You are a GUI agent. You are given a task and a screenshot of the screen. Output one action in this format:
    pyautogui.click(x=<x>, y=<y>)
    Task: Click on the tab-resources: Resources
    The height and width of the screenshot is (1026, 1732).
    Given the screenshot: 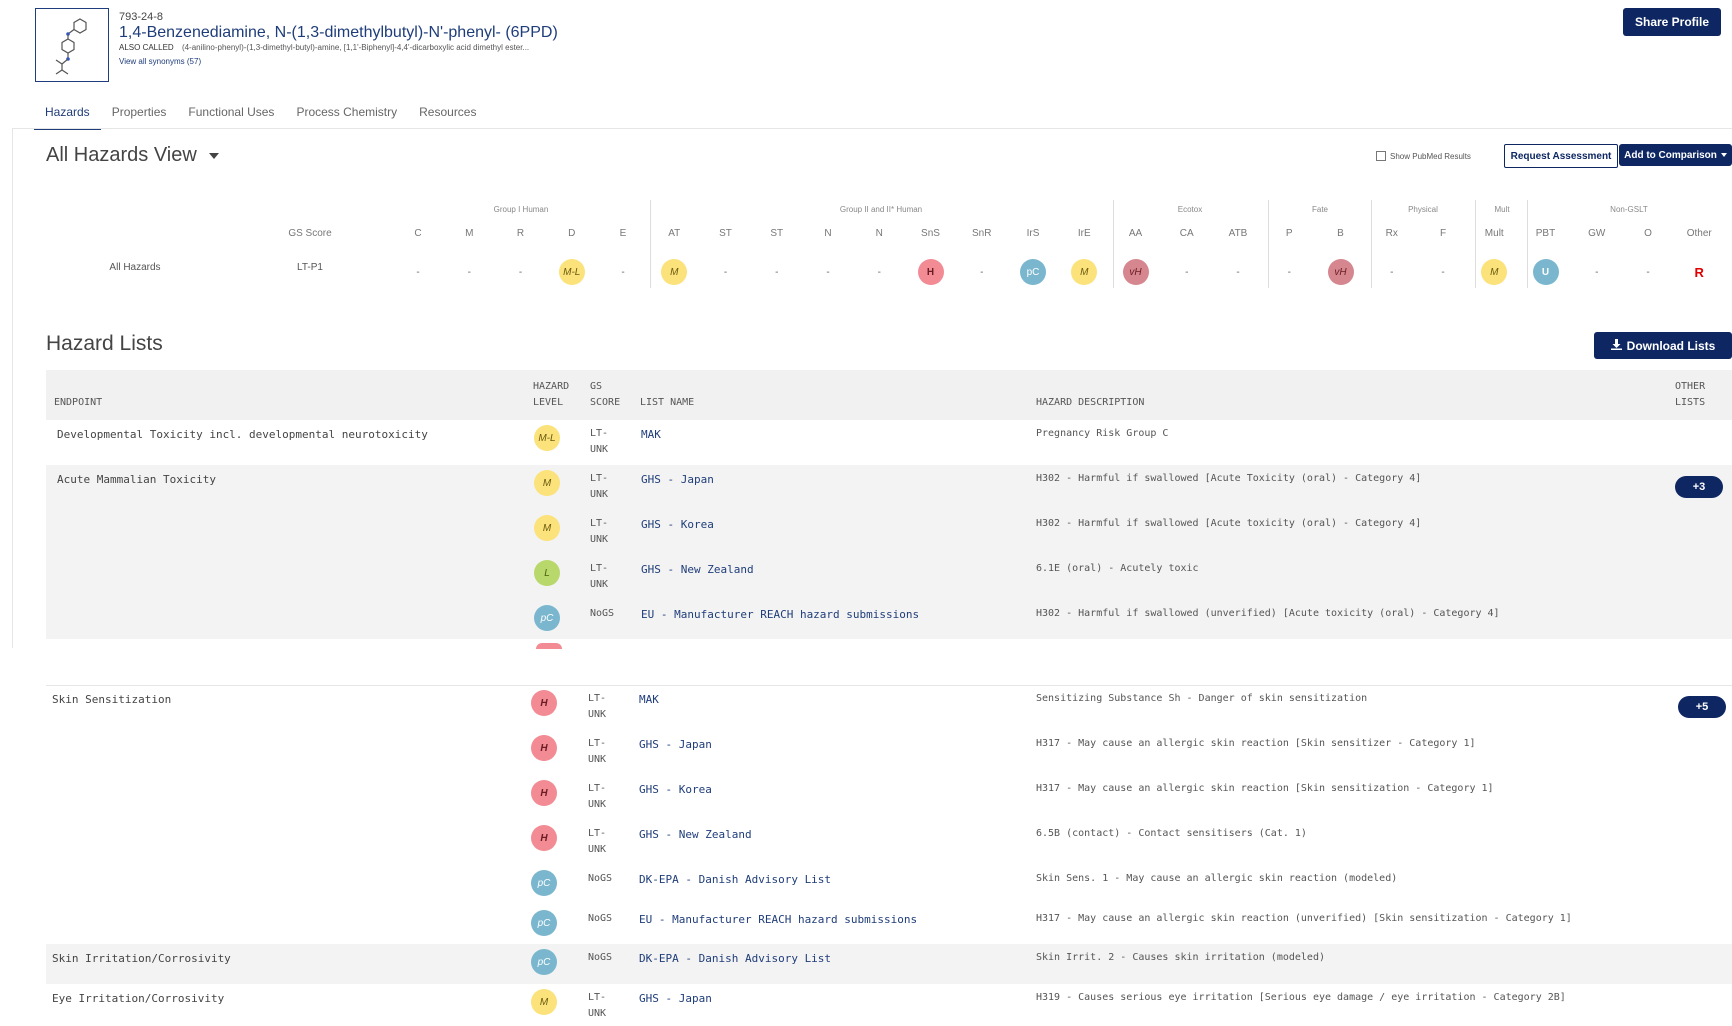 What is the action you would take?
    pyautogui.click(x=447, y=112)
    